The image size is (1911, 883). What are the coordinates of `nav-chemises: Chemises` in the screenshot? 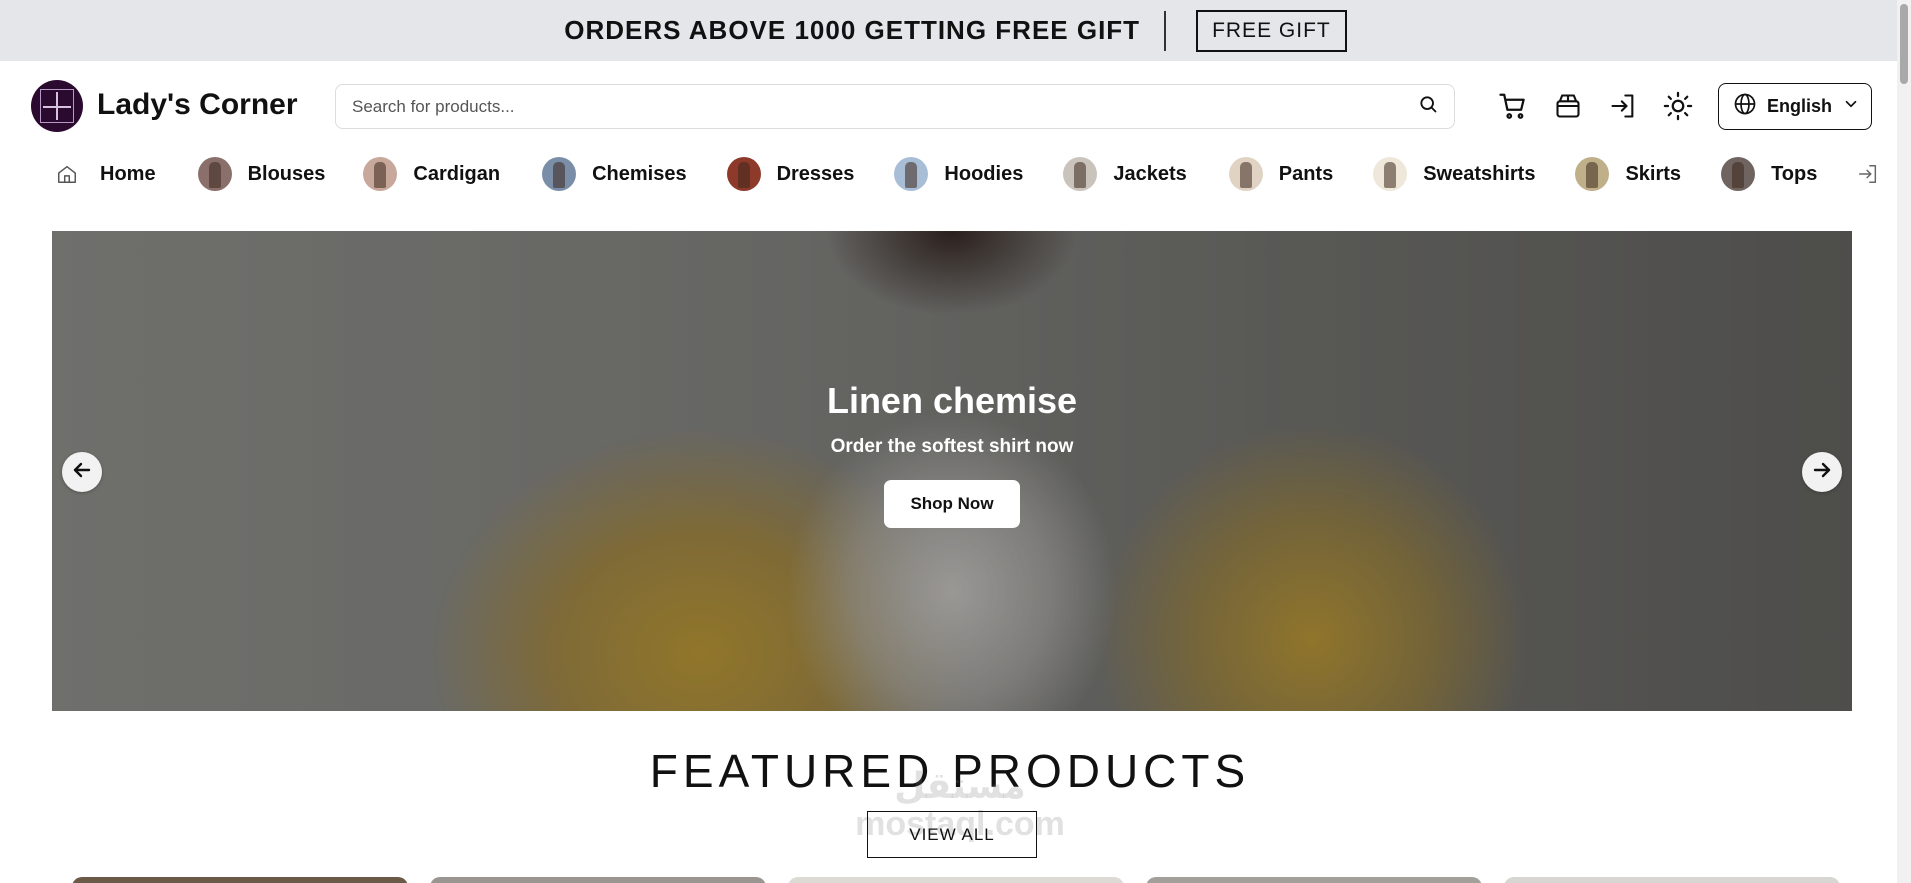 It's located at (614, 174).